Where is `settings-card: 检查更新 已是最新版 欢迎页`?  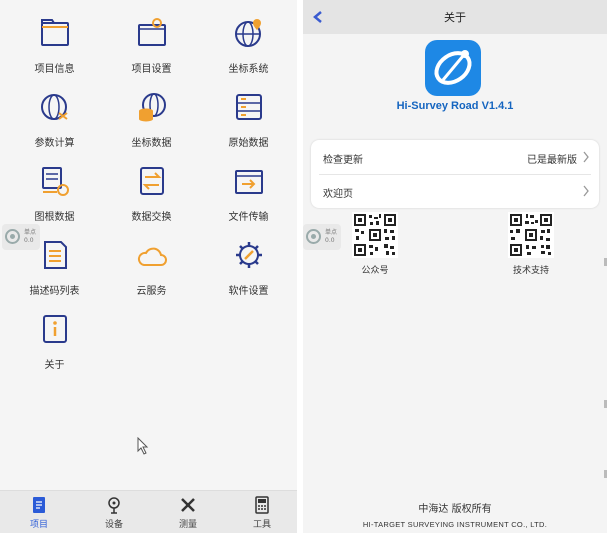
settings-card: 检查更新 已是最新版 欢迎页 is located at coordinates (455, 174).